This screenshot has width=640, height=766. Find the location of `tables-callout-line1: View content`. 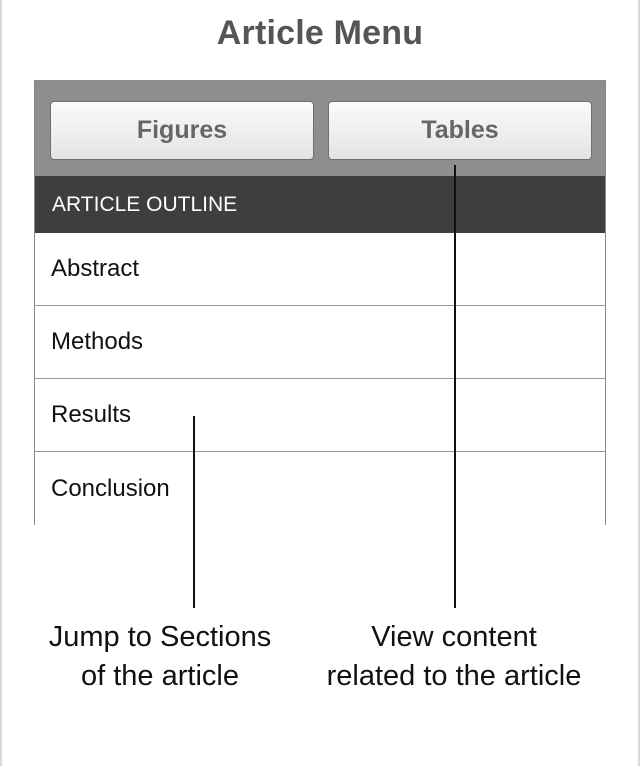

tables-callout-line1: View content is located at coordinates (454, 637).